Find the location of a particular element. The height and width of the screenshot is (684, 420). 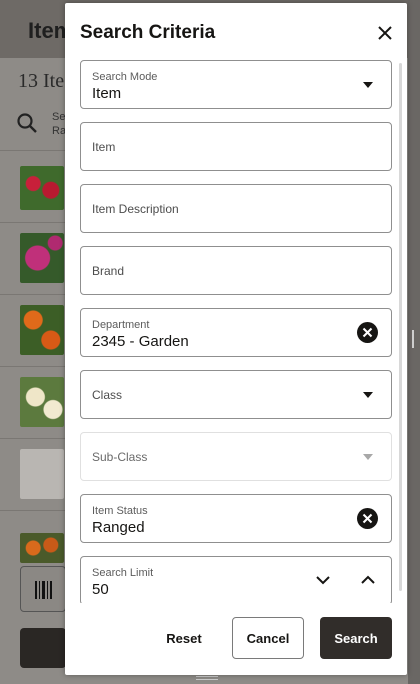

item-status-value: Ranged is located at coordinates (118, 527).